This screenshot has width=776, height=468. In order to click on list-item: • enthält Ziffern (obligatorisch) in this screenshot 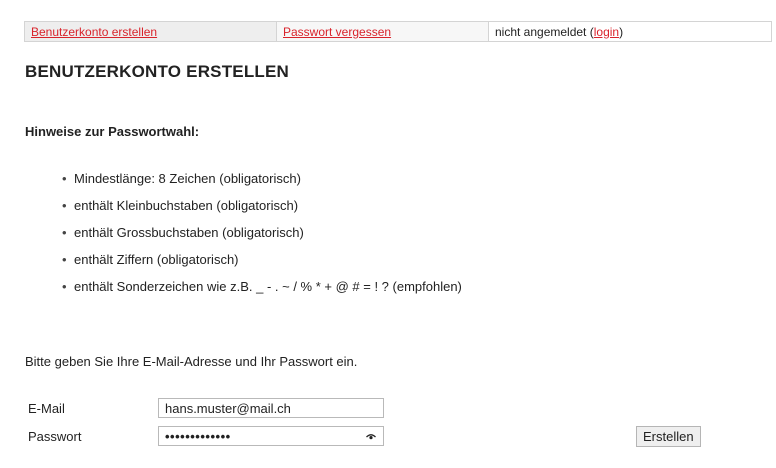, I will do `click(262, 259)`.